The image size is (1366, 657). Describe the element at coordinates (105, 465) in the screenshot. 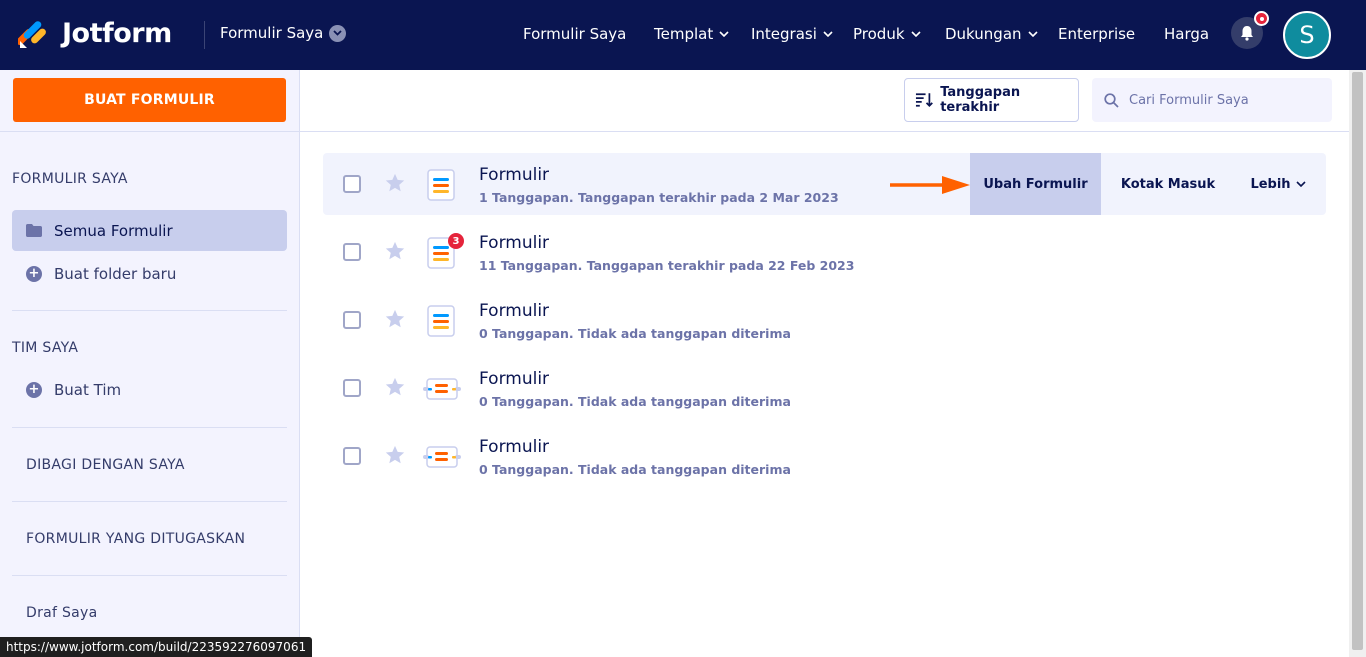

I see `sidebar-item-shared-with-me: DIBAGI DENGAN SAYA` at that location.